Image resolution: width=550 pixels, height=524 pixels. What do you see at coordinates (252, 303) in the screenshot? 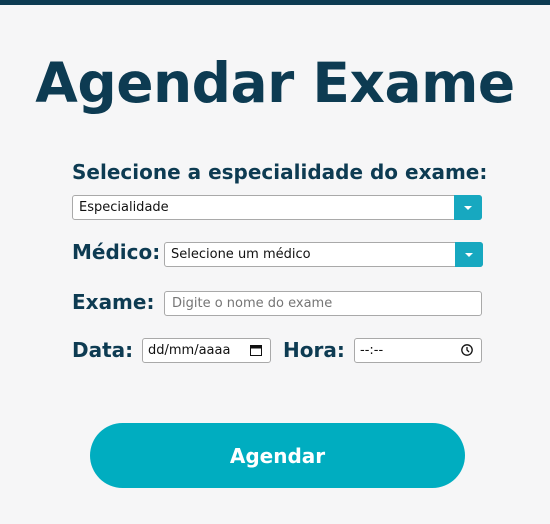
I see `exame-input-placeholder: Digite o nome do exame` at bounding box center [252, 303].